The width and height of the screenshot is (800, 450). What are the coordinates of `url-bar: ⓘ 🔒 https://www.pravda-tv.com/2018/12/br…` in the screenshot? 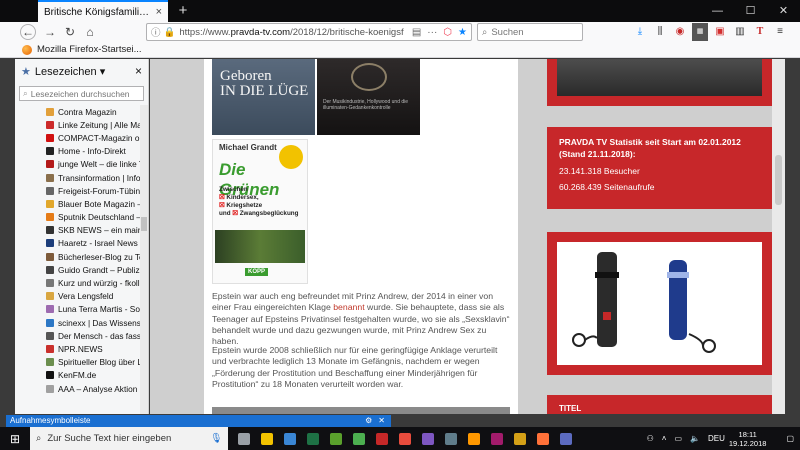 It's located at (309, 32).